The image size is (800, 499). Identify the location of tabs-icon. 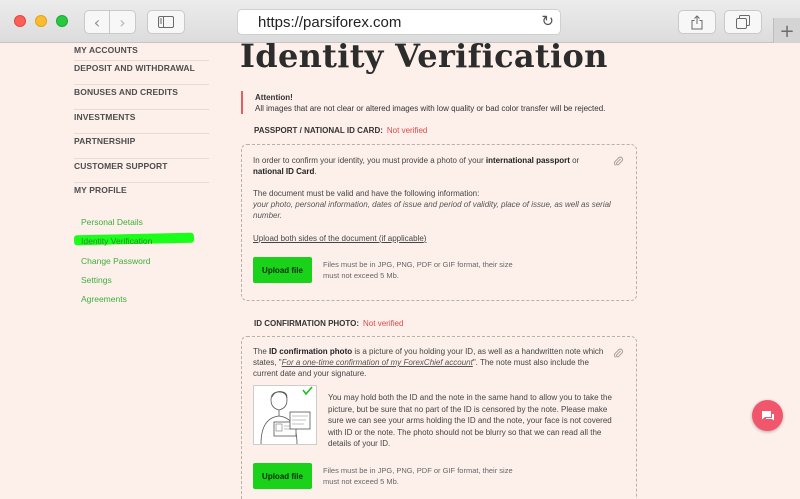
(743, 22).